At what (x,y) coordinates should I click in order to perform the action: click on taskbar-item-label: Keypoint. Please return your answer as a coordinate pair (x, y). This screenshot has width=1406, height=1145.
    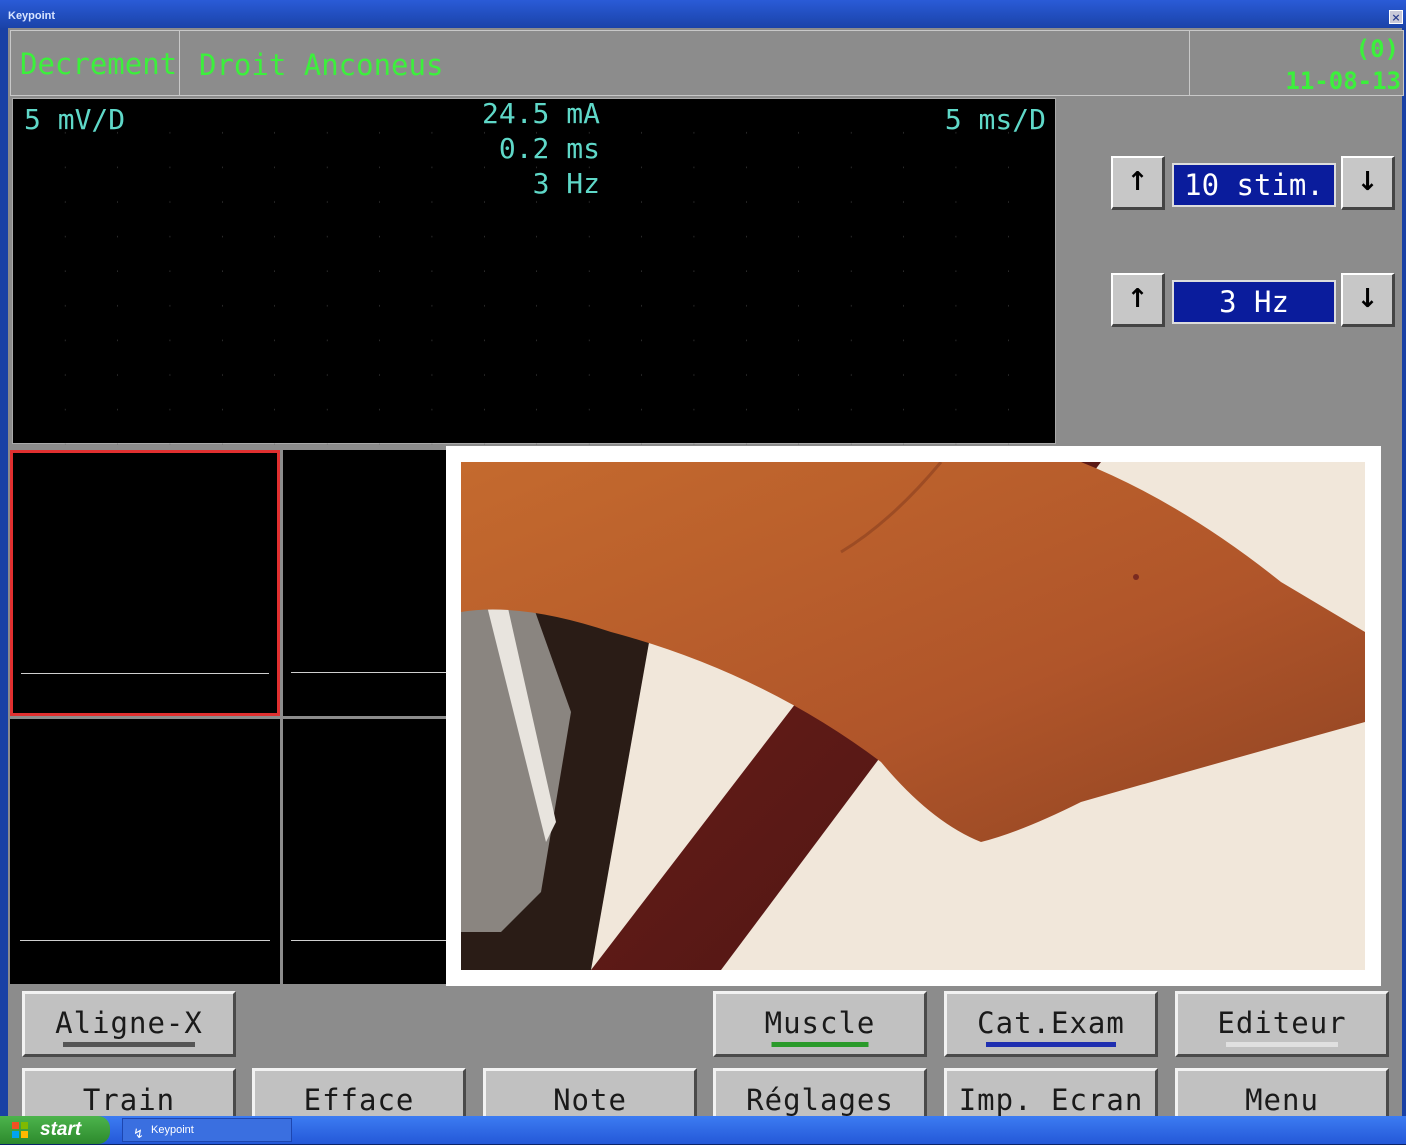
    Looking at the image, I should click on (172, 1130).